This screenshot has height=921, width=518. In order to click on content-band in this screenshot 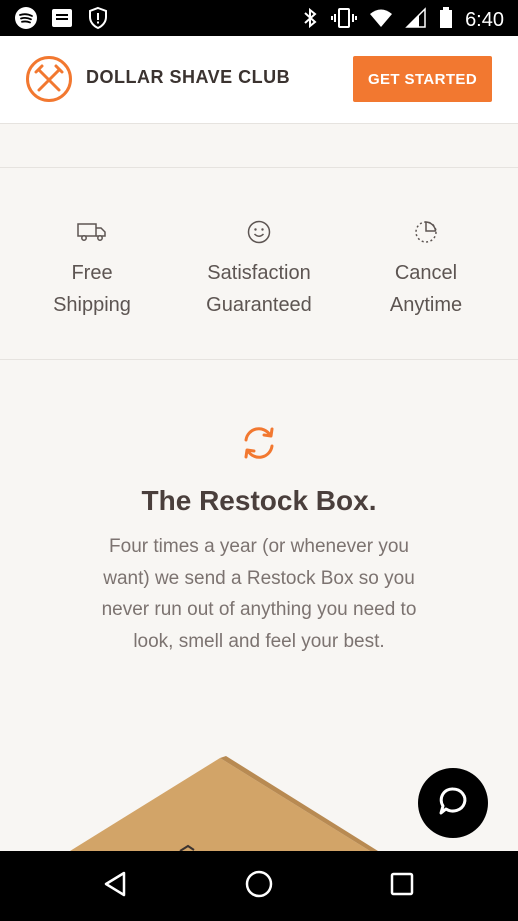, I will do `click(259, 146)`.